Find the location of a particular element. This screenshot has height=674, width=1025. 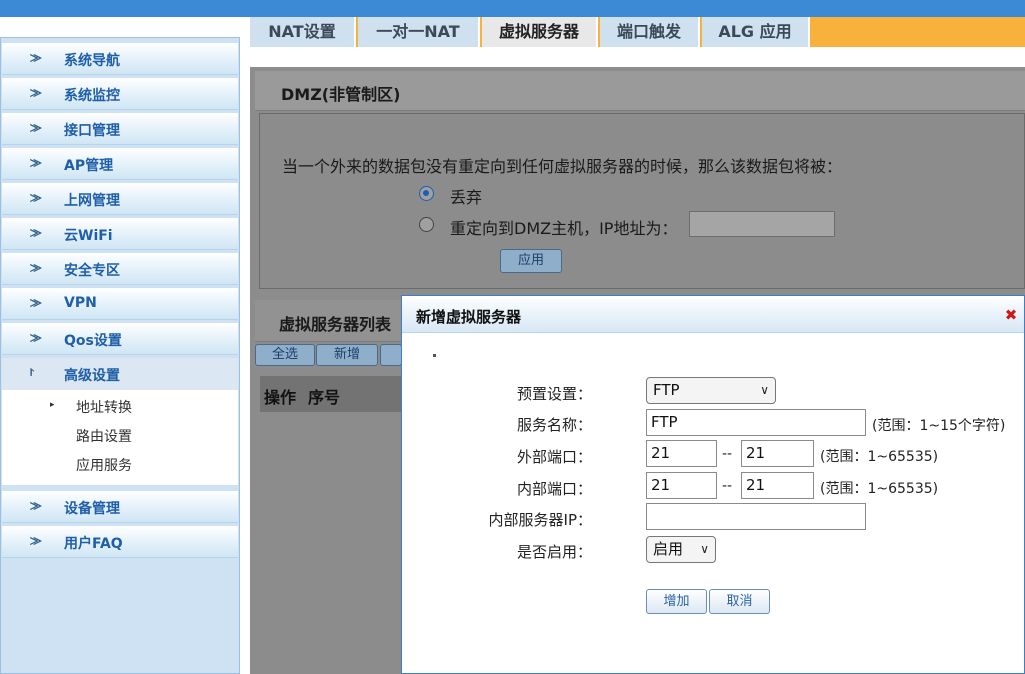

sidebar-item-device: ⨠ 设备管理 is located at coordinates (120, 507).